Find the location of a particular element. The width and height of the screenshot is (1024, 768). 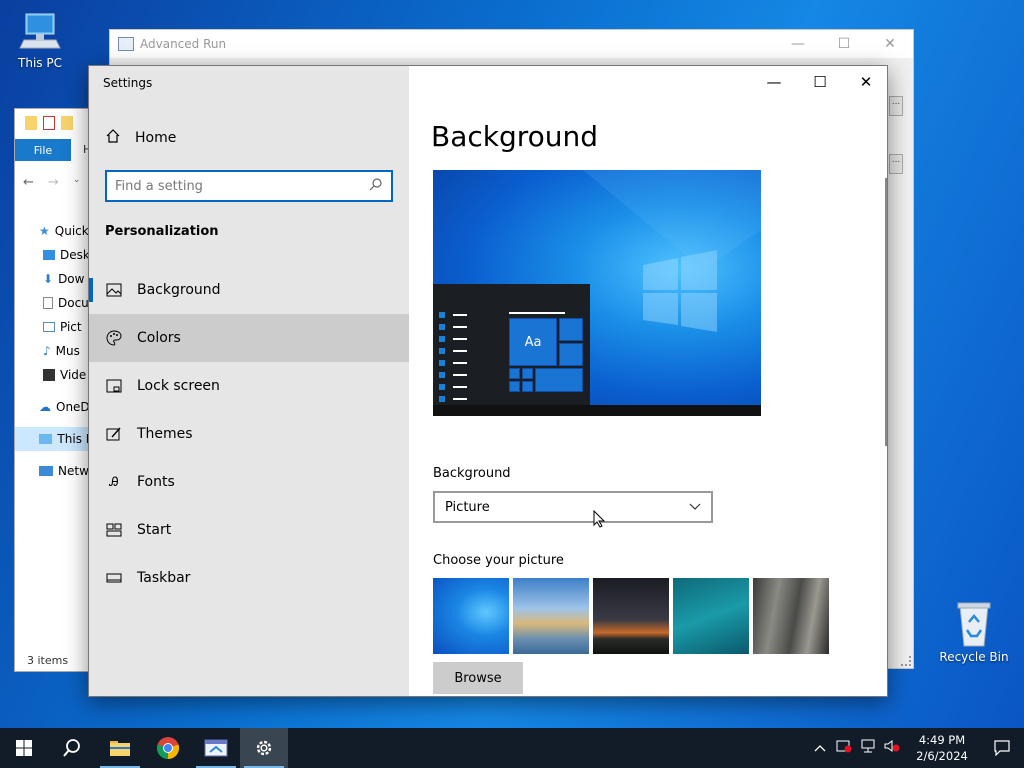

sidebar-item-themes: Themes is located at coordinates (249, 434).